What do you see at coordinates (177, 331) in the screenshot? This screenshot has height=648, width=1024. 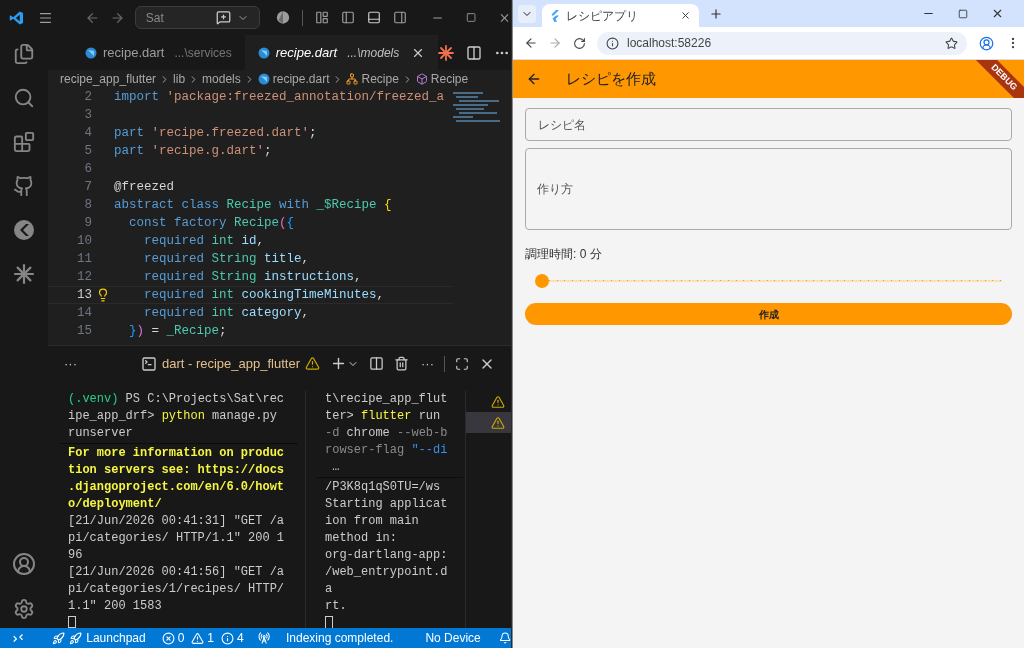 I see `code-line: }) = _Recipe;` at bounding box center [177, 331].